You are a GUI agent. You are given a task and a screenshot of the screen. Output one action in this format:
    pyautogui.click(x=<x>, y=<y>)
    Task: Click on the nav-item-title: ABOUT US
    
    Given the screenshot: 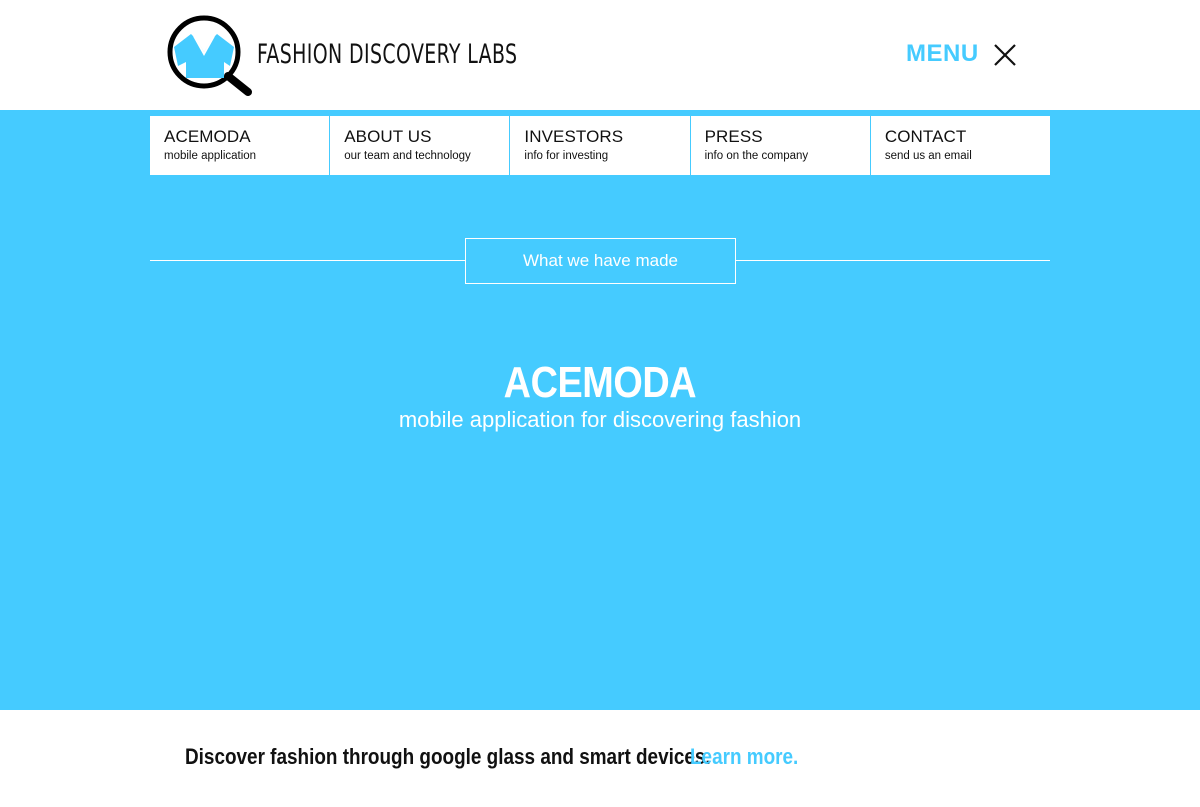 What is the action you would take?
    pyautogui.click(x=388, y=136)
    